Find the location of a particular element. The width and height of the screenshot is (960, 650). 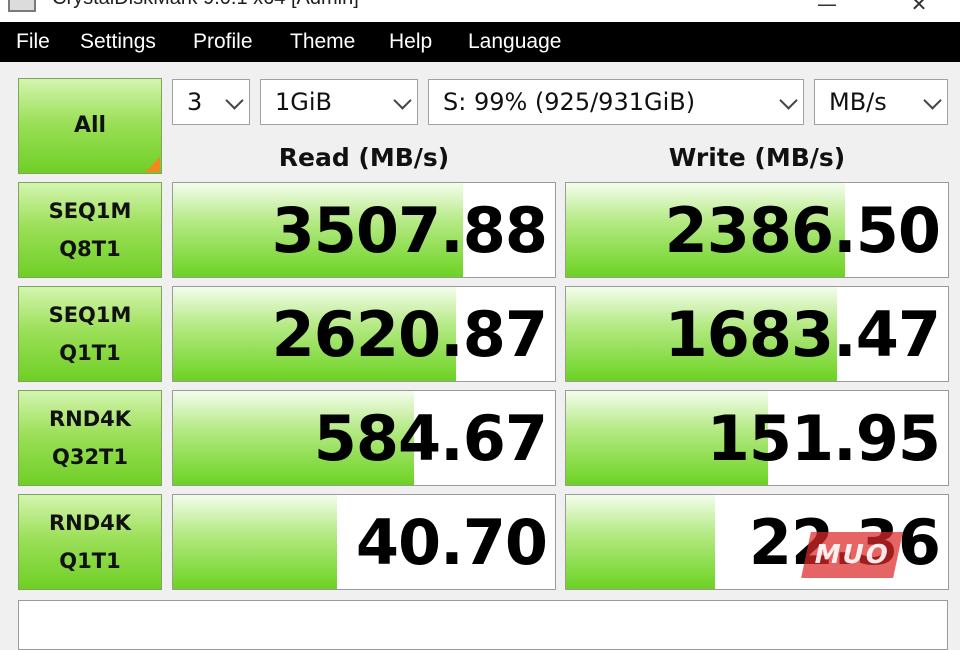

write-result-cell: 151.95 is located at coordinates (757, 438).